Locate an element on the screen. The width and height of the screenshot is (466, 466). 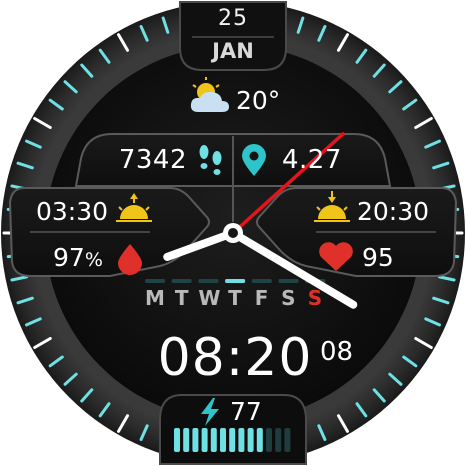
current-day-marker is located at coordinates (235, 281).